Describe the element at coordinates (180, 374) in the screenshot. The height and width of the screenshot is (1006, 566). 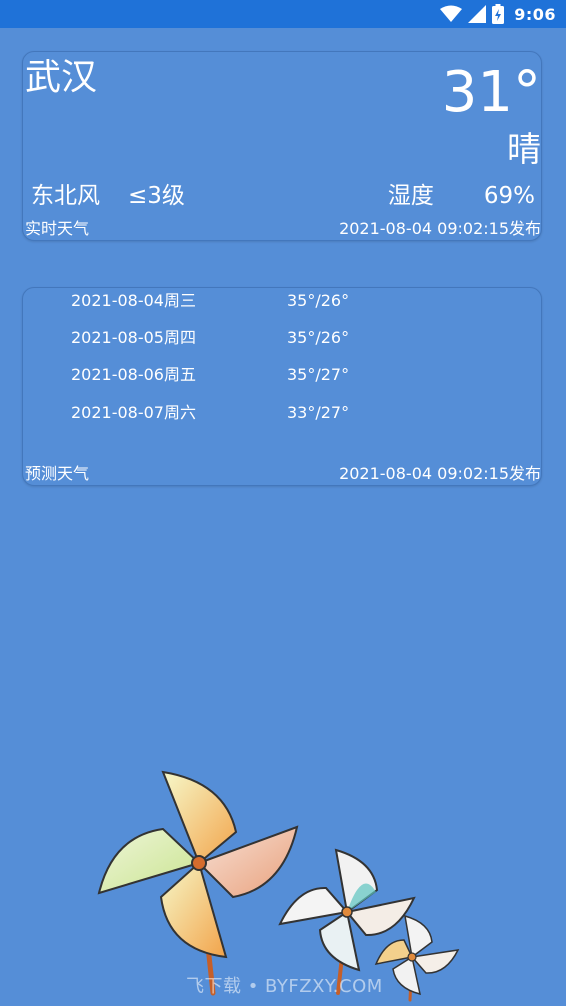
I see `forecast-weekday: 周五` at that location.